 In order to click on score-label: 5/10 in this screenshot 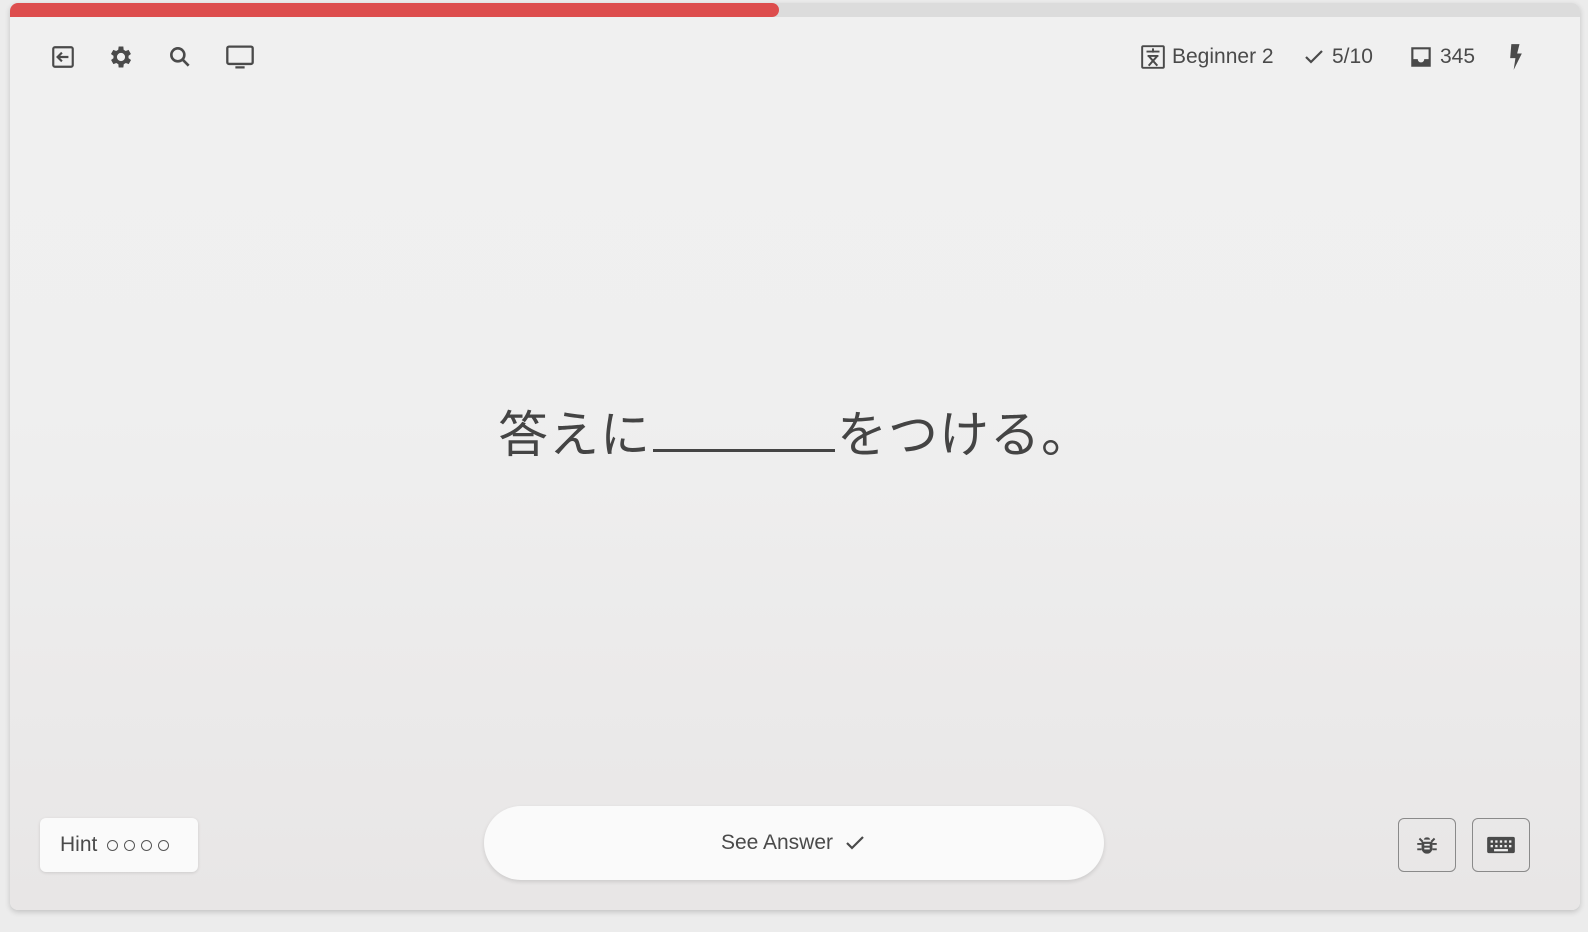, I will do `click(1352, 56)`.